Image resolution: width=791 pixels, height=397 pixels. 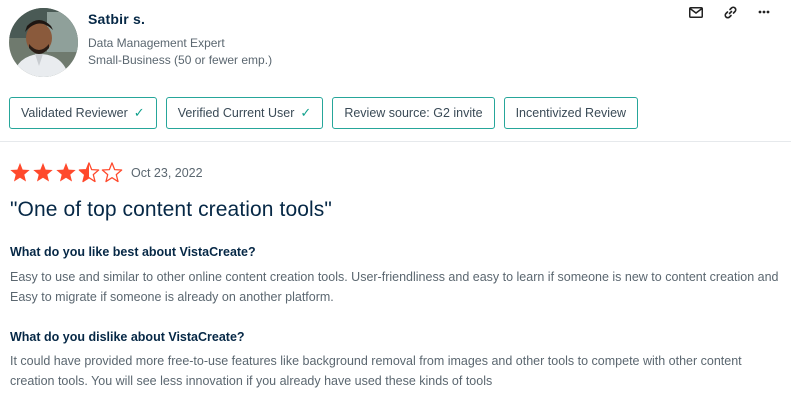 I want to click on incentivized-review-badge: Incentivized Review, so click(x=571, y=113).